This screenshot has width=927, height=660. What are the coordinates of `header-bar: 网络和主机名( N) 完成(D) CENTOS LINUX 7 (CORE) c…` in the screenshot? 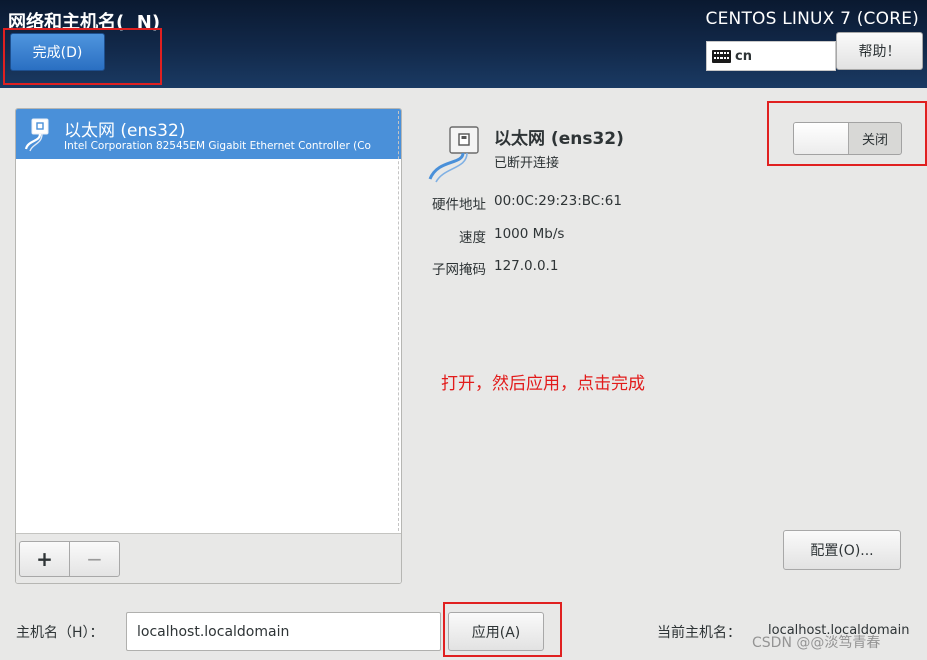 It's located at (463, 44).